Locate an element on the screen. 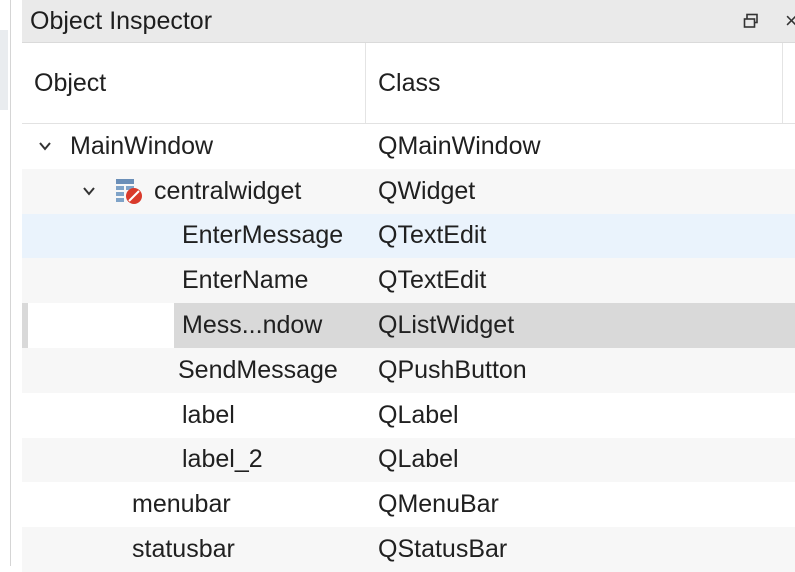 The image size is (795, 572). class-name: QPushButton is located at coordinates (452, 369).